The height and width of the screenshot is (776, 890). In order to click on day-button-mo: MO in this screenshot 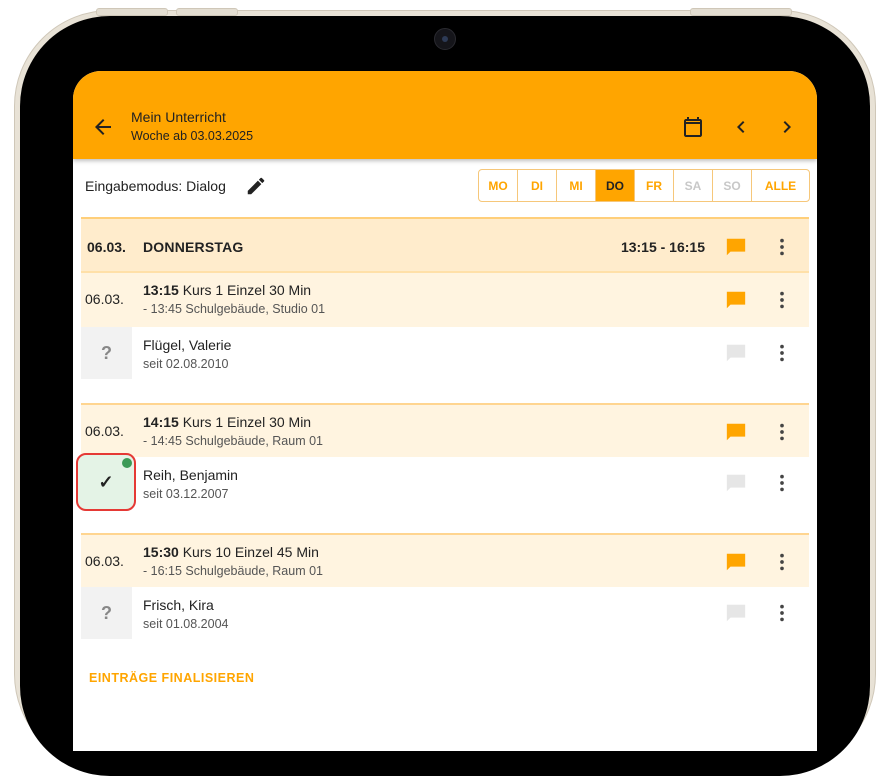, I will do `click(498, 185)`.